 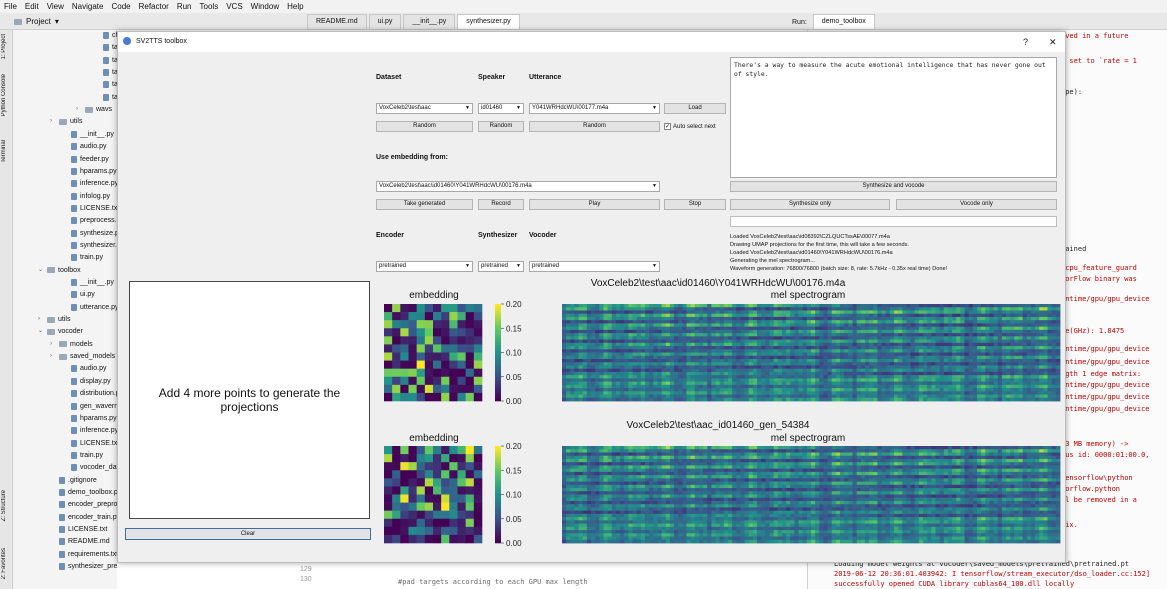 I want to click on chevron-down-icon: ▾, so click(x=57, y=21).